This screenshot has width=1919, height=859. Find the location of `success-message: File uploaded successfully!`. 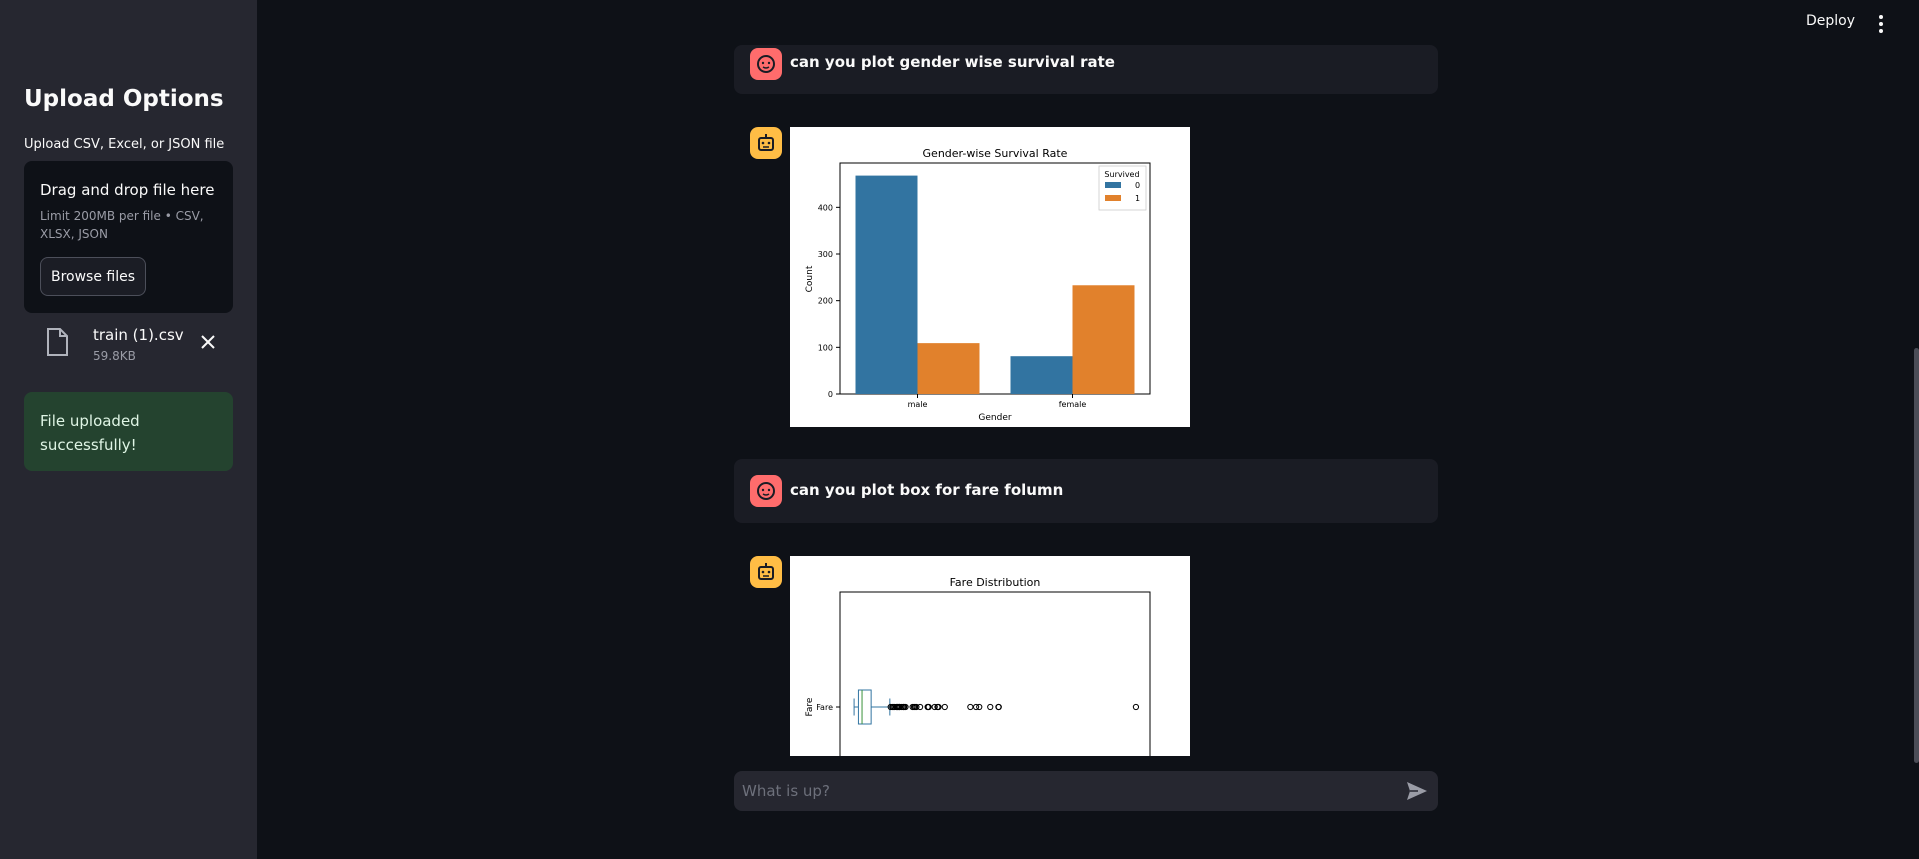

success-message: File uploaded successfully! is located at coordinates (90, 433).